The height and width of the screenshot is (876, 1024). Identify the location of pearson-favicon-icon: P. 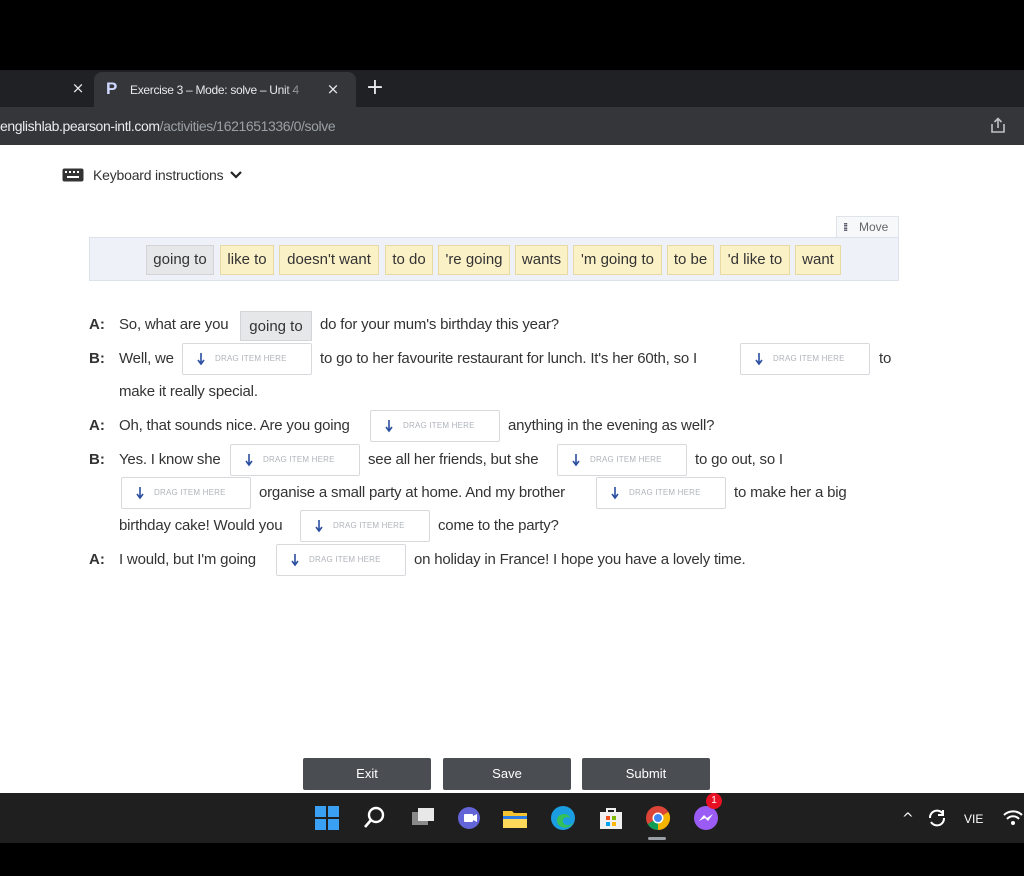
(112, 88).